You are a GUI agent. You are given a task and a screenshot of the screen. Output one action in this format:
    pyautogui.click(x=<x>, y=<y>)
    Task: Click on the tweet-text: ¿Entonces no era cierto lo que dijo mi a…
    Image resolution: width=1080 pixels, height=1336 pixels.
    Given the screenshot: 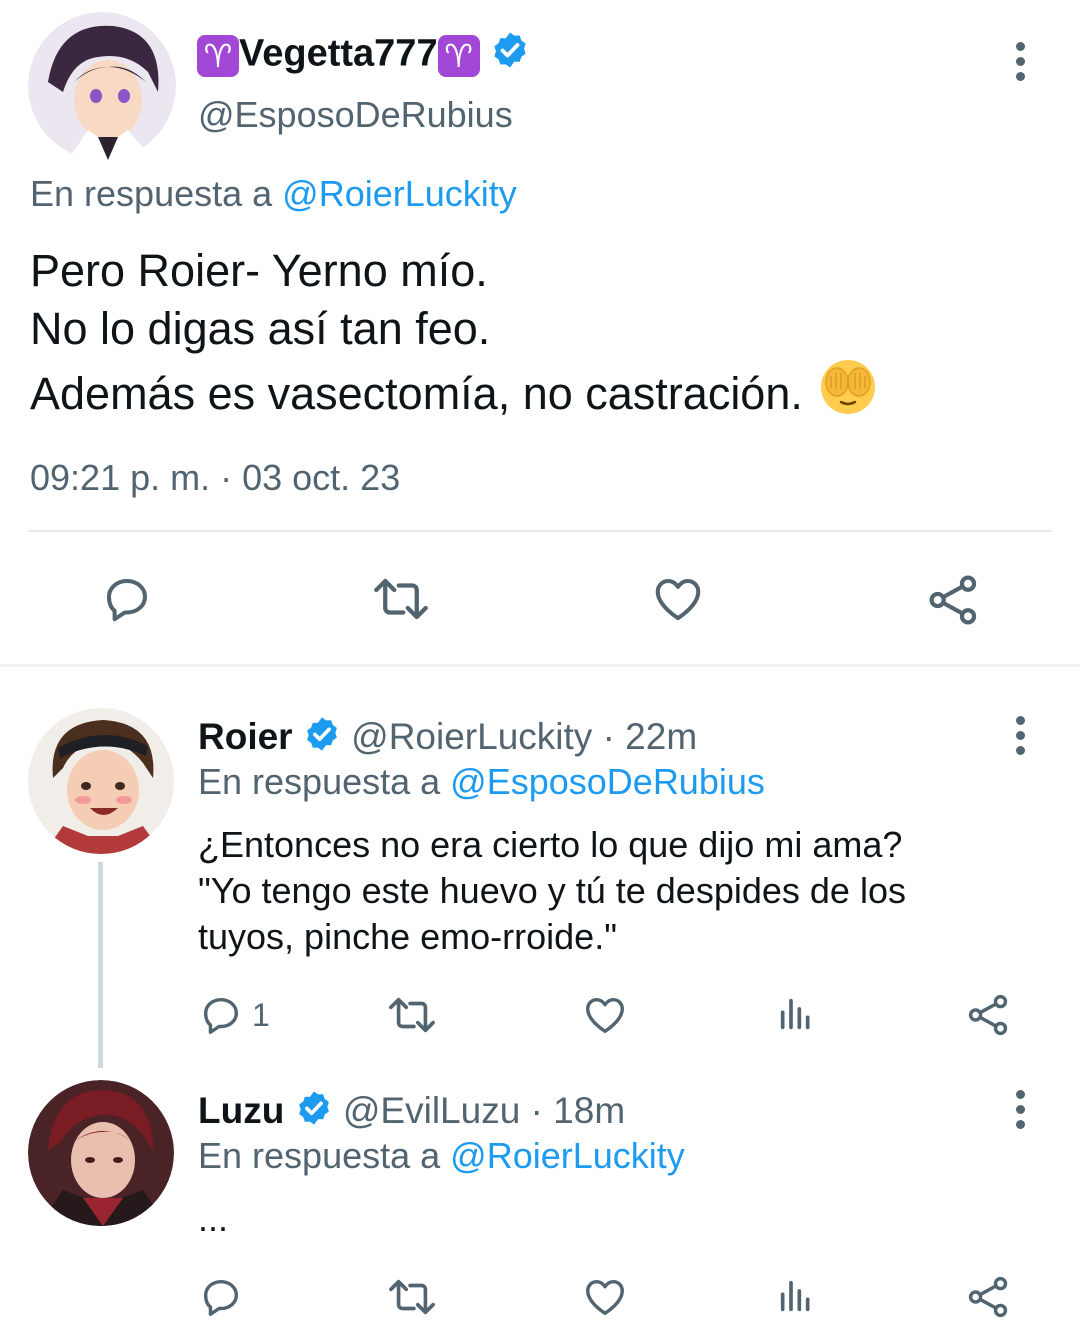 What is the action you would take?
    pyautogui.click(x=552, y=891)
    